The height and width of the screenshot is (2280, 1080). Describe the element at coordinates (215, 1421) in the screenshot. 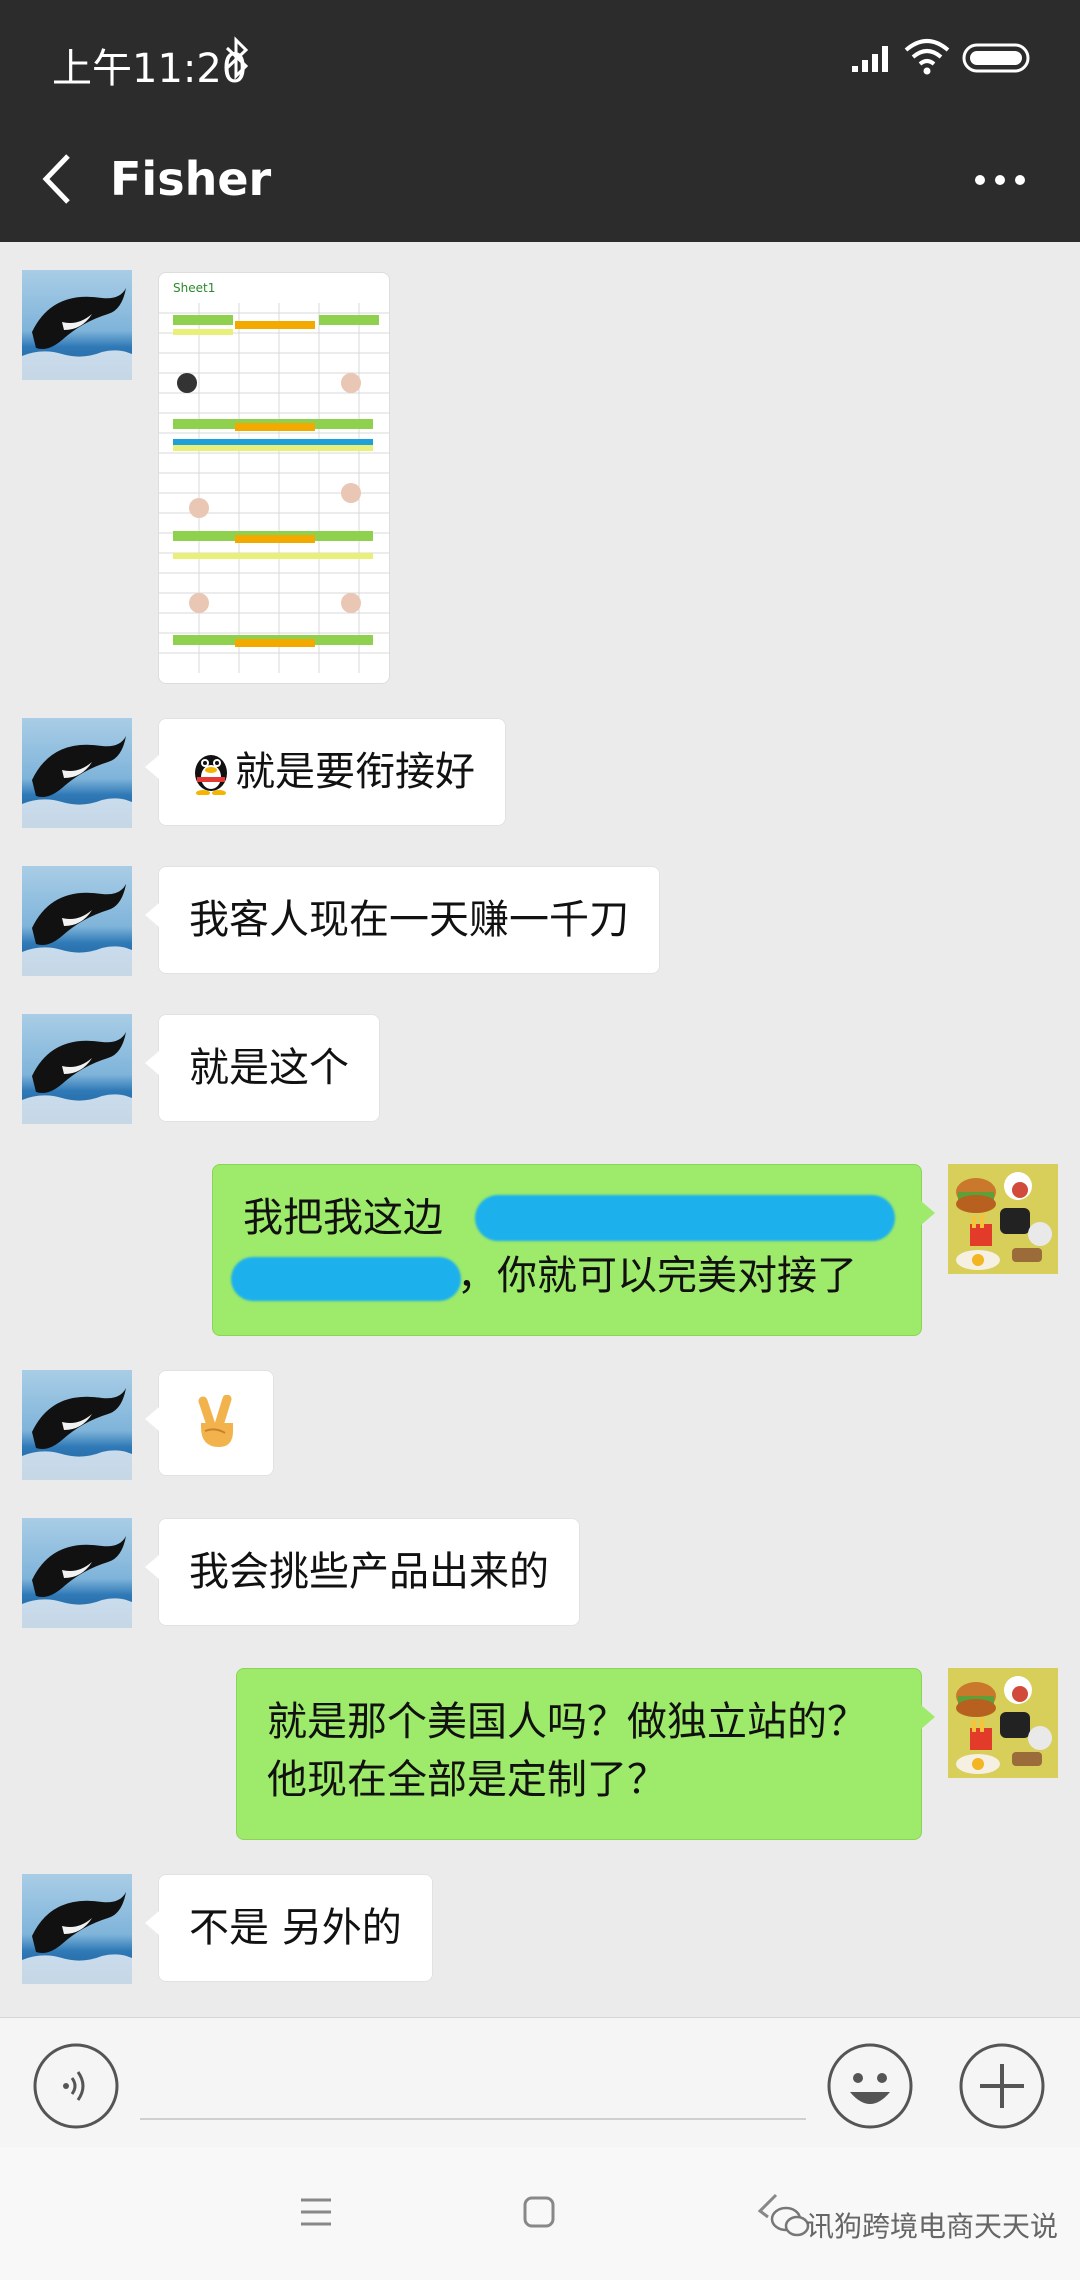

I see `victory-hand-icon` at that location.